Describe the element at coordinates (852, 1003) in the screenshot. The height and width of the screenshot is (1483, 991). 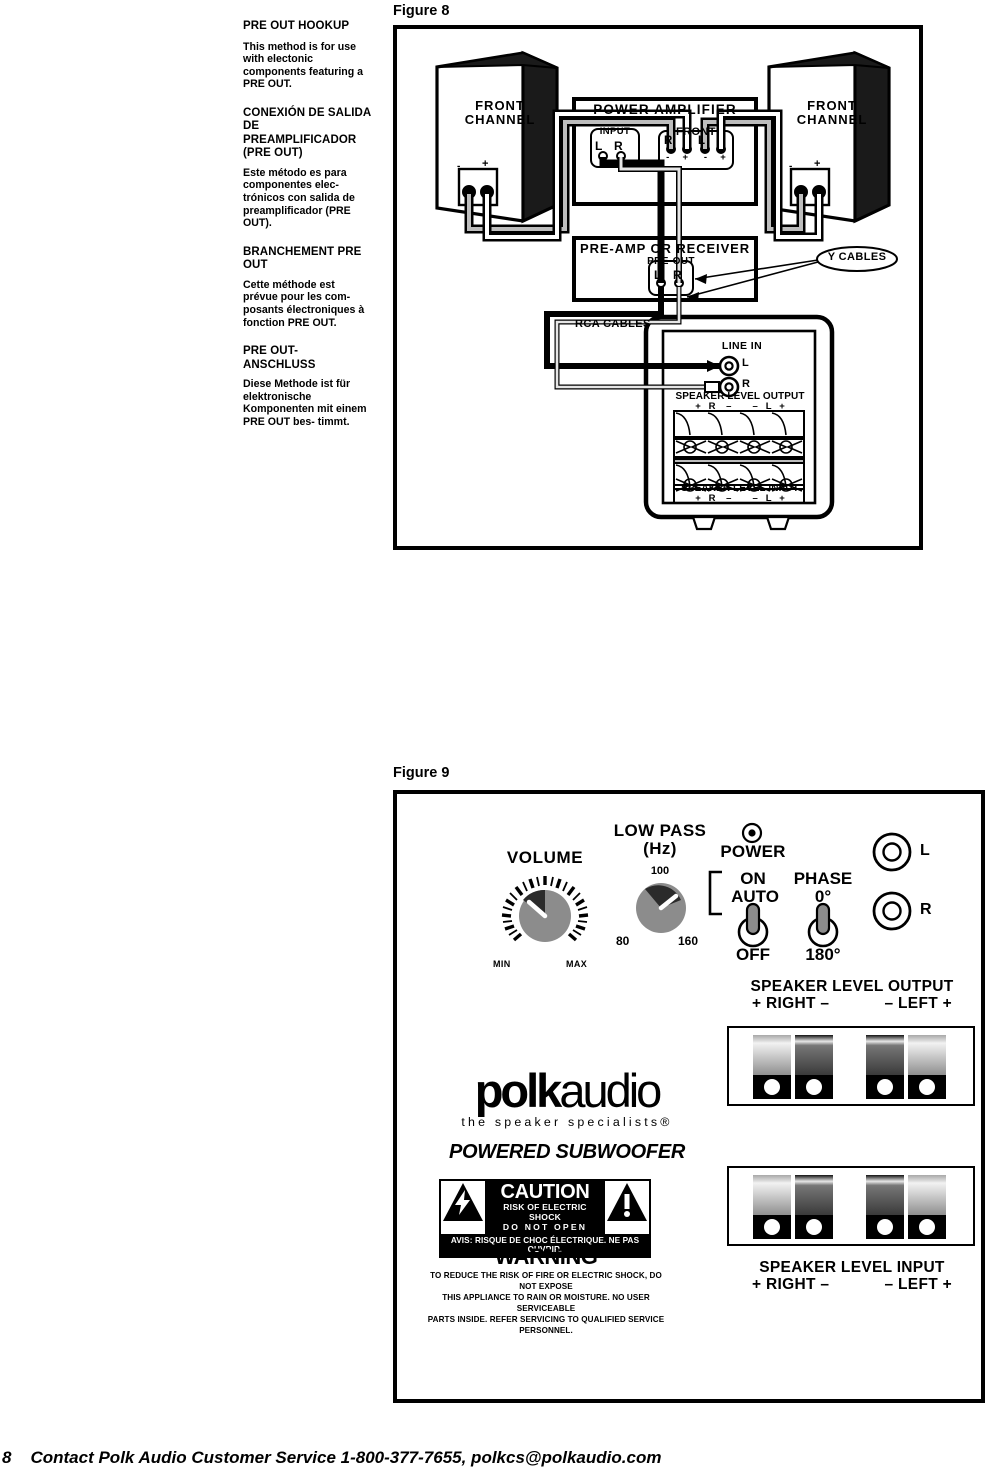
I see `speaker-level-output-marks: + RIGHT – – LEFT +` at that location.